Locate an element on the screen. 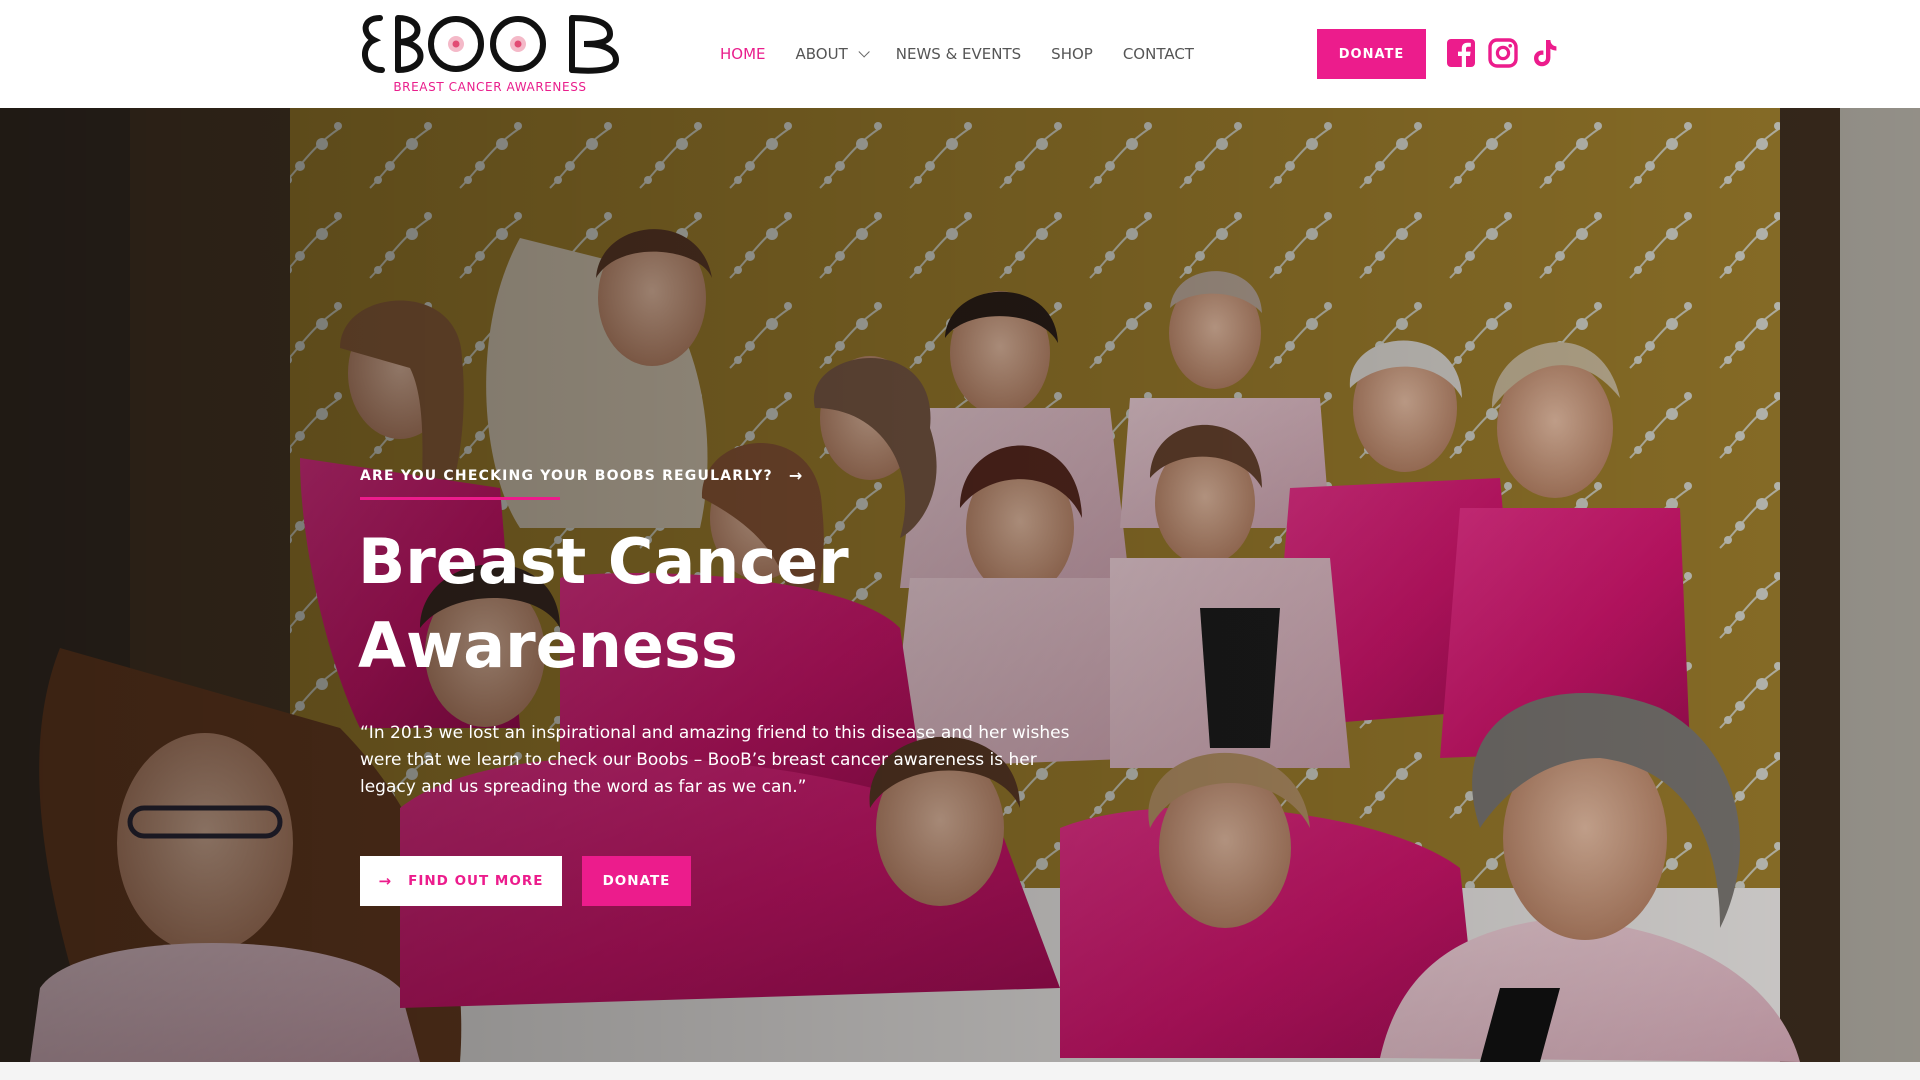  main-nav: HOME ABOUT NEWS & EVENTS SHOP CONTACT is located at coordinates (972, 54).